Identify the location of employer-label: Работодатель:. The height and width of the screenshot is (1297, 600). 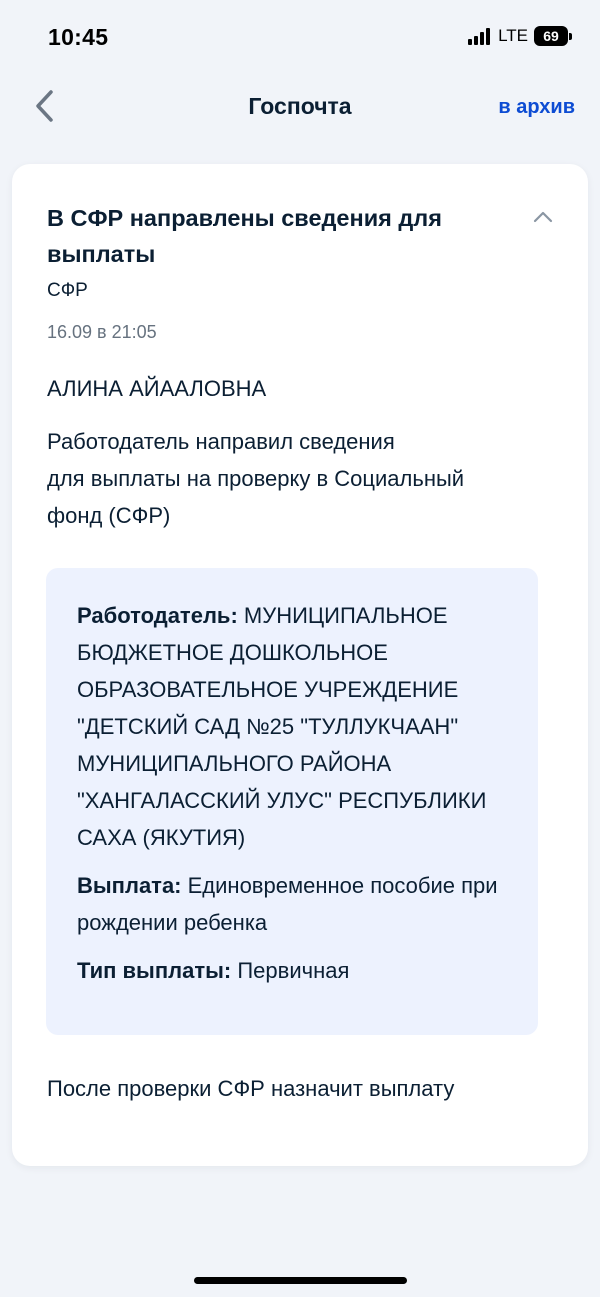
(160, 615).